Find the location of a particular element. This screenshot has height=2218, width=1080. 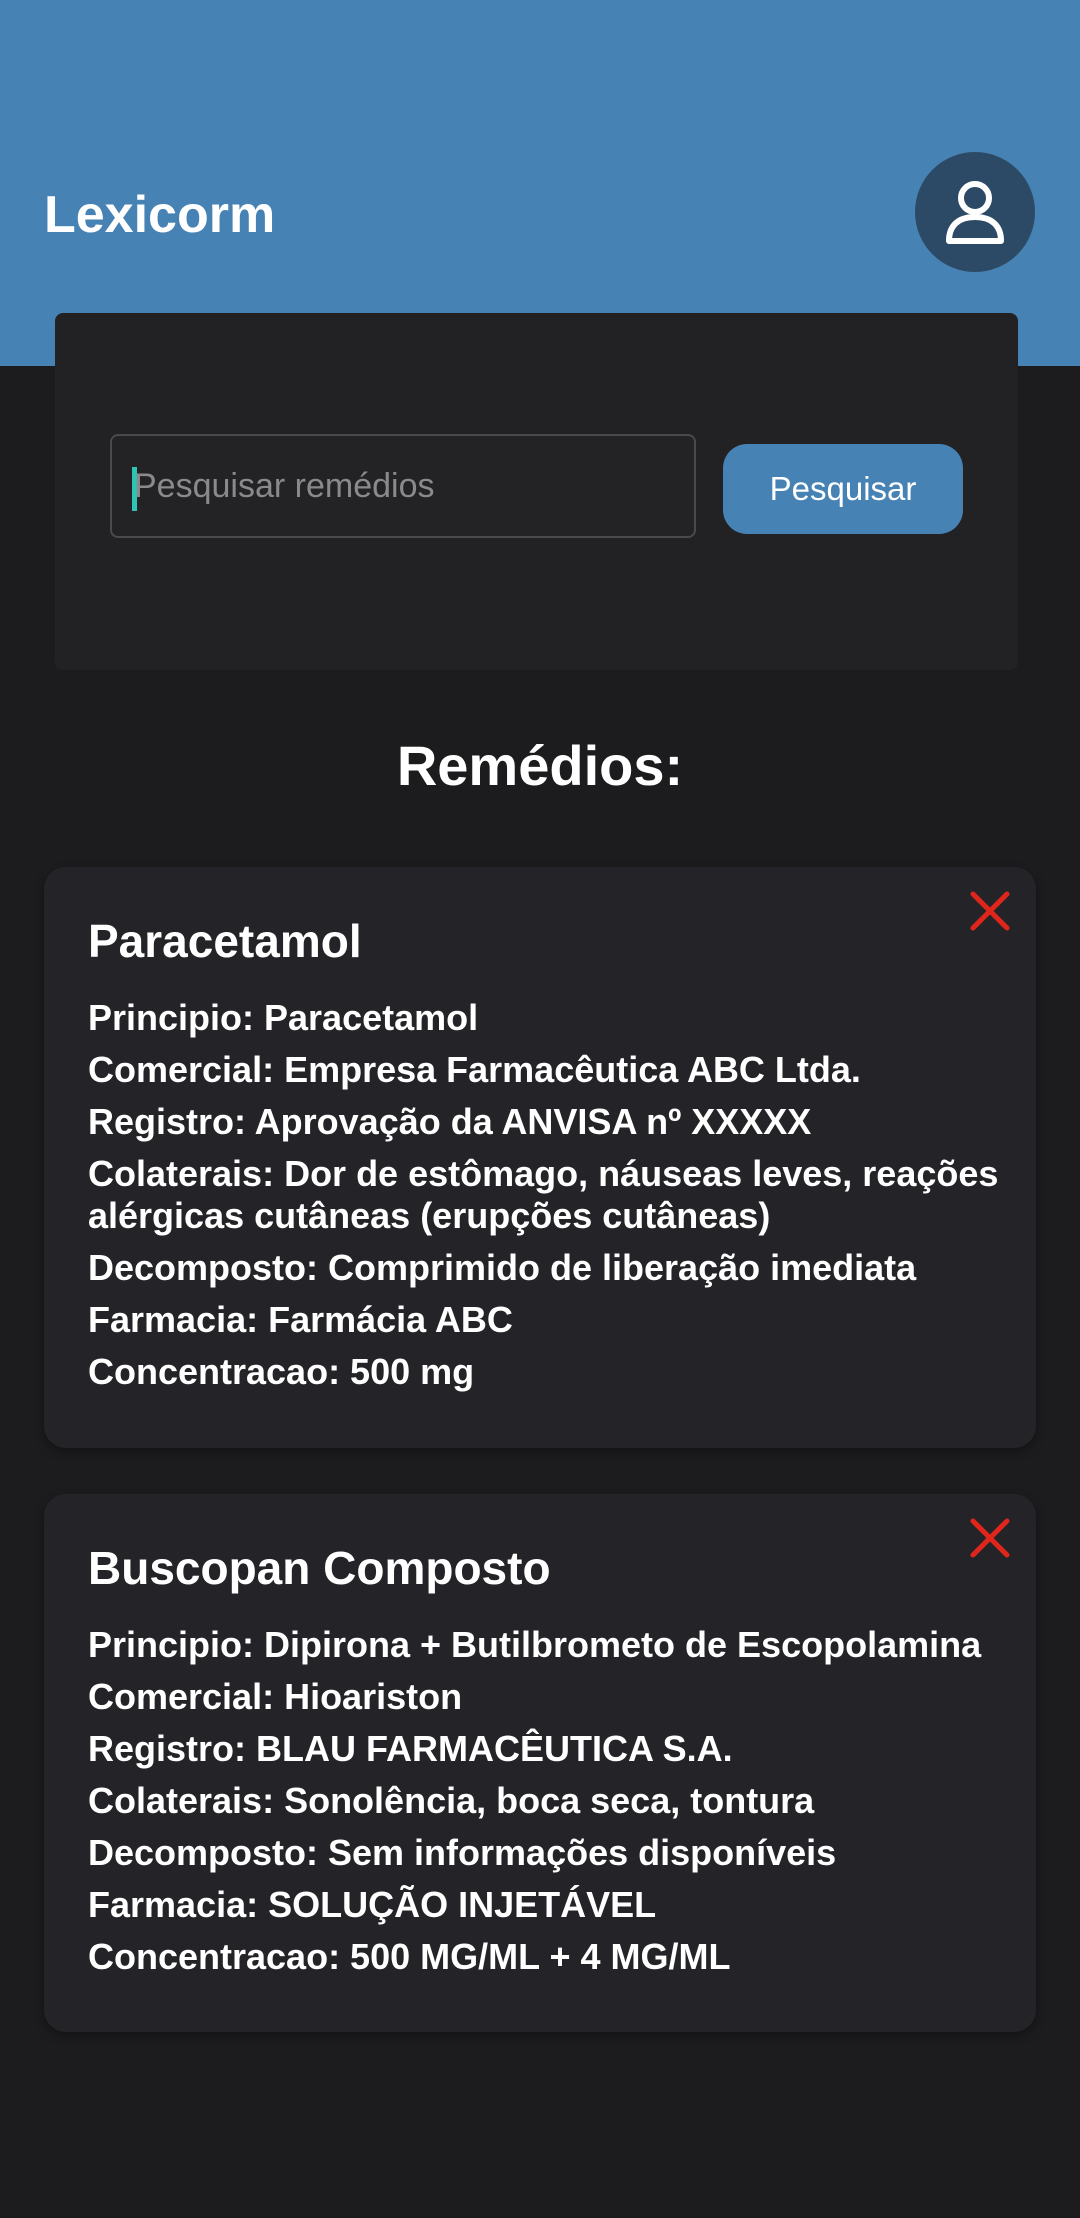

field-principio: Principio: Paracetamol is located at coordinates (283, 1017).